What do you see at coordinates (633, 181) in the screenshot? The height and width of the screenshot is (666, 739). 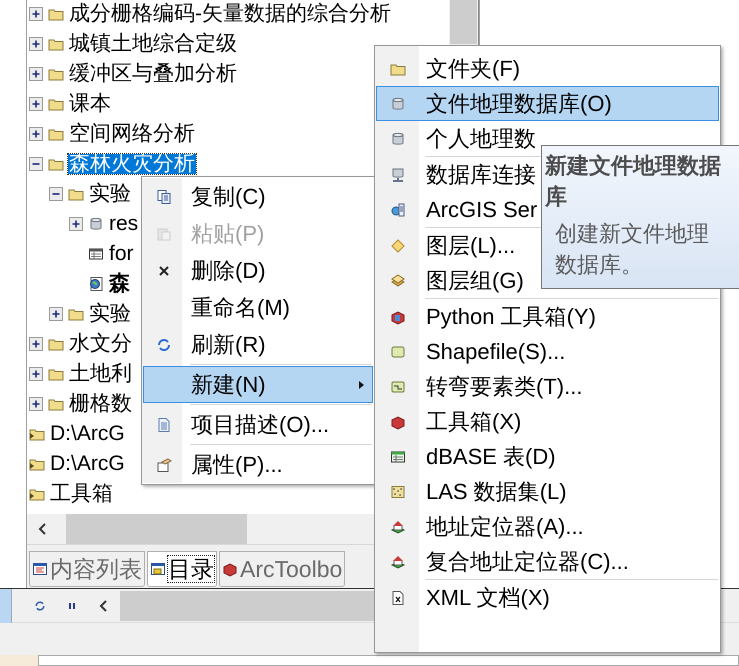 I see `tooltip-title: 新建文件地理数据库` at bounding box center [633, 181].